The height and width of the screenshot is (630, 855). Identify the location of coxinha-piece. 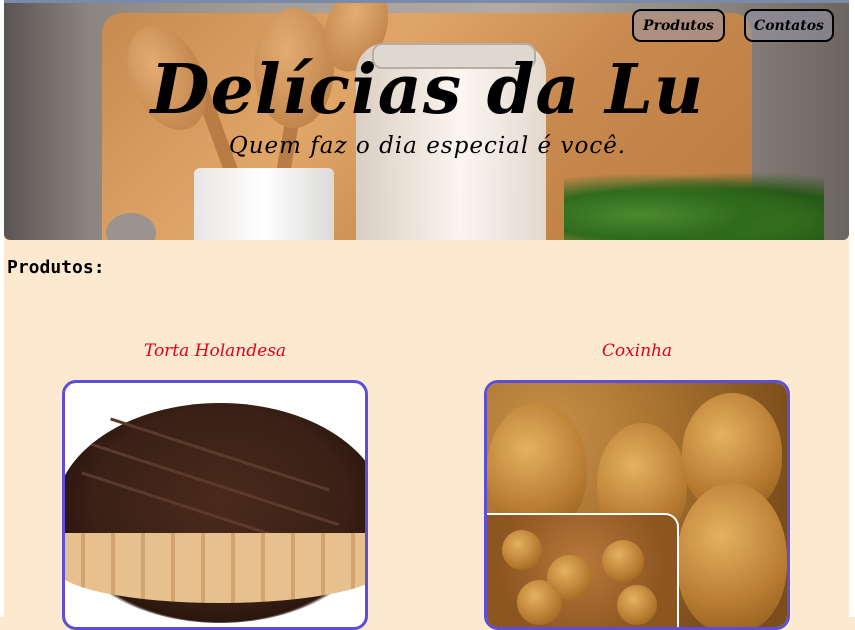
(732, 555).